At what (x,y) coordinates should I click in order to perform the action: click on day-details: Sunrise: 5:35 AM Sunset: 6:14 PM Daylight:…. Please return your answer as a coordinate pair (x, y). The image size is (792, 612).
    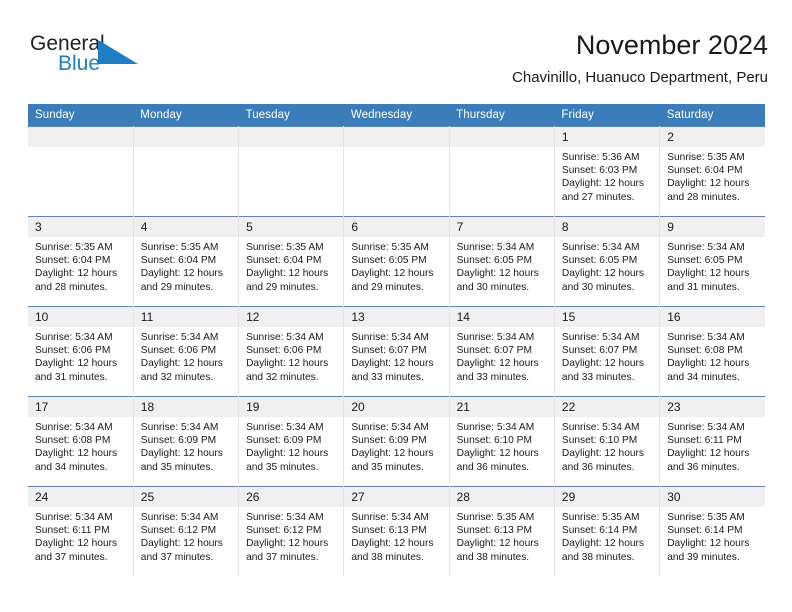
    Looking at the image, I should click on (712, 535).